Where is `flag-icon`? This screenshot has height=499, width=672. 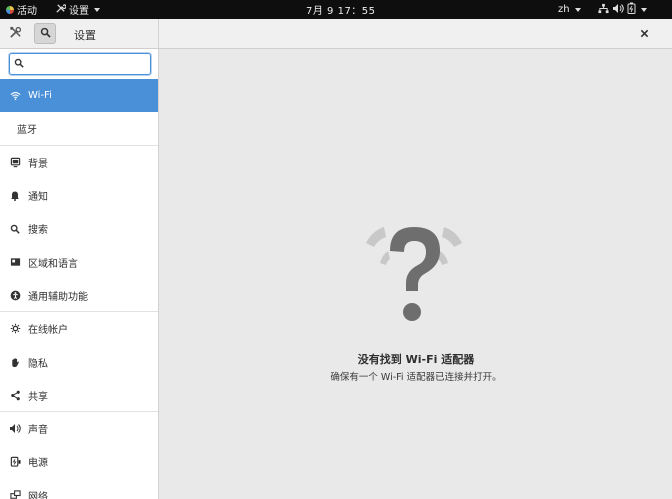
flag-icon is located at coordinates (15, 262).